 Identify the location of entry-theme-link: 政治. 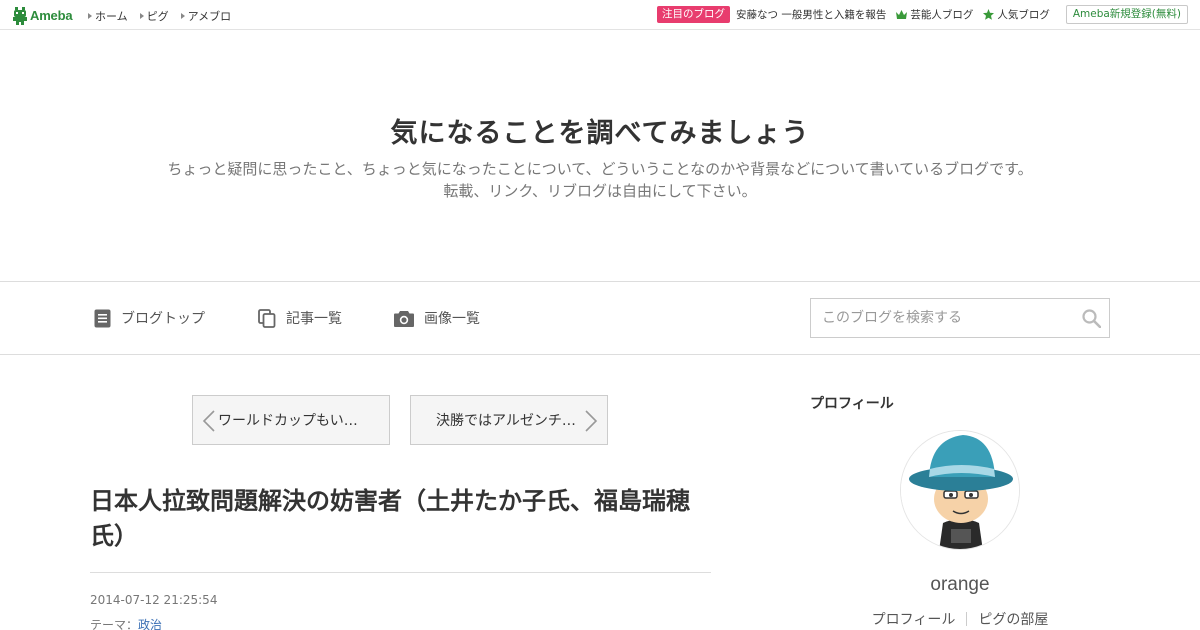
(150, 624).